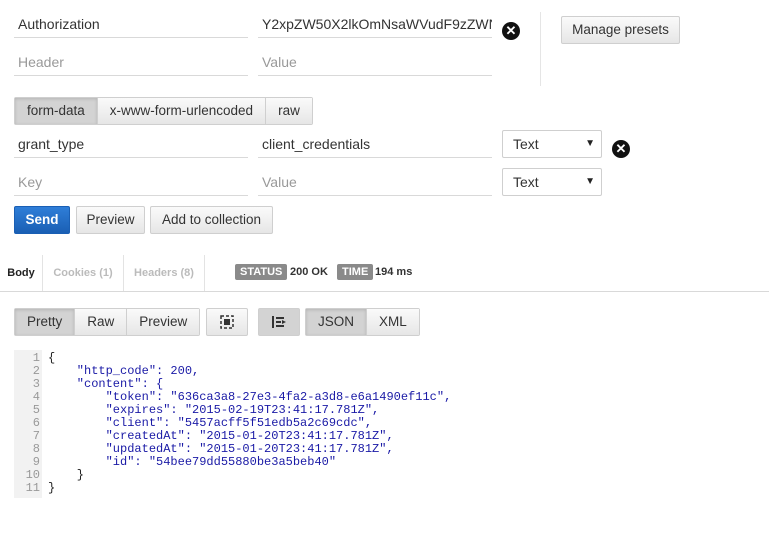  I want to click on view-mode-tabs: Pretty Raw Preview, so click(107, 322).